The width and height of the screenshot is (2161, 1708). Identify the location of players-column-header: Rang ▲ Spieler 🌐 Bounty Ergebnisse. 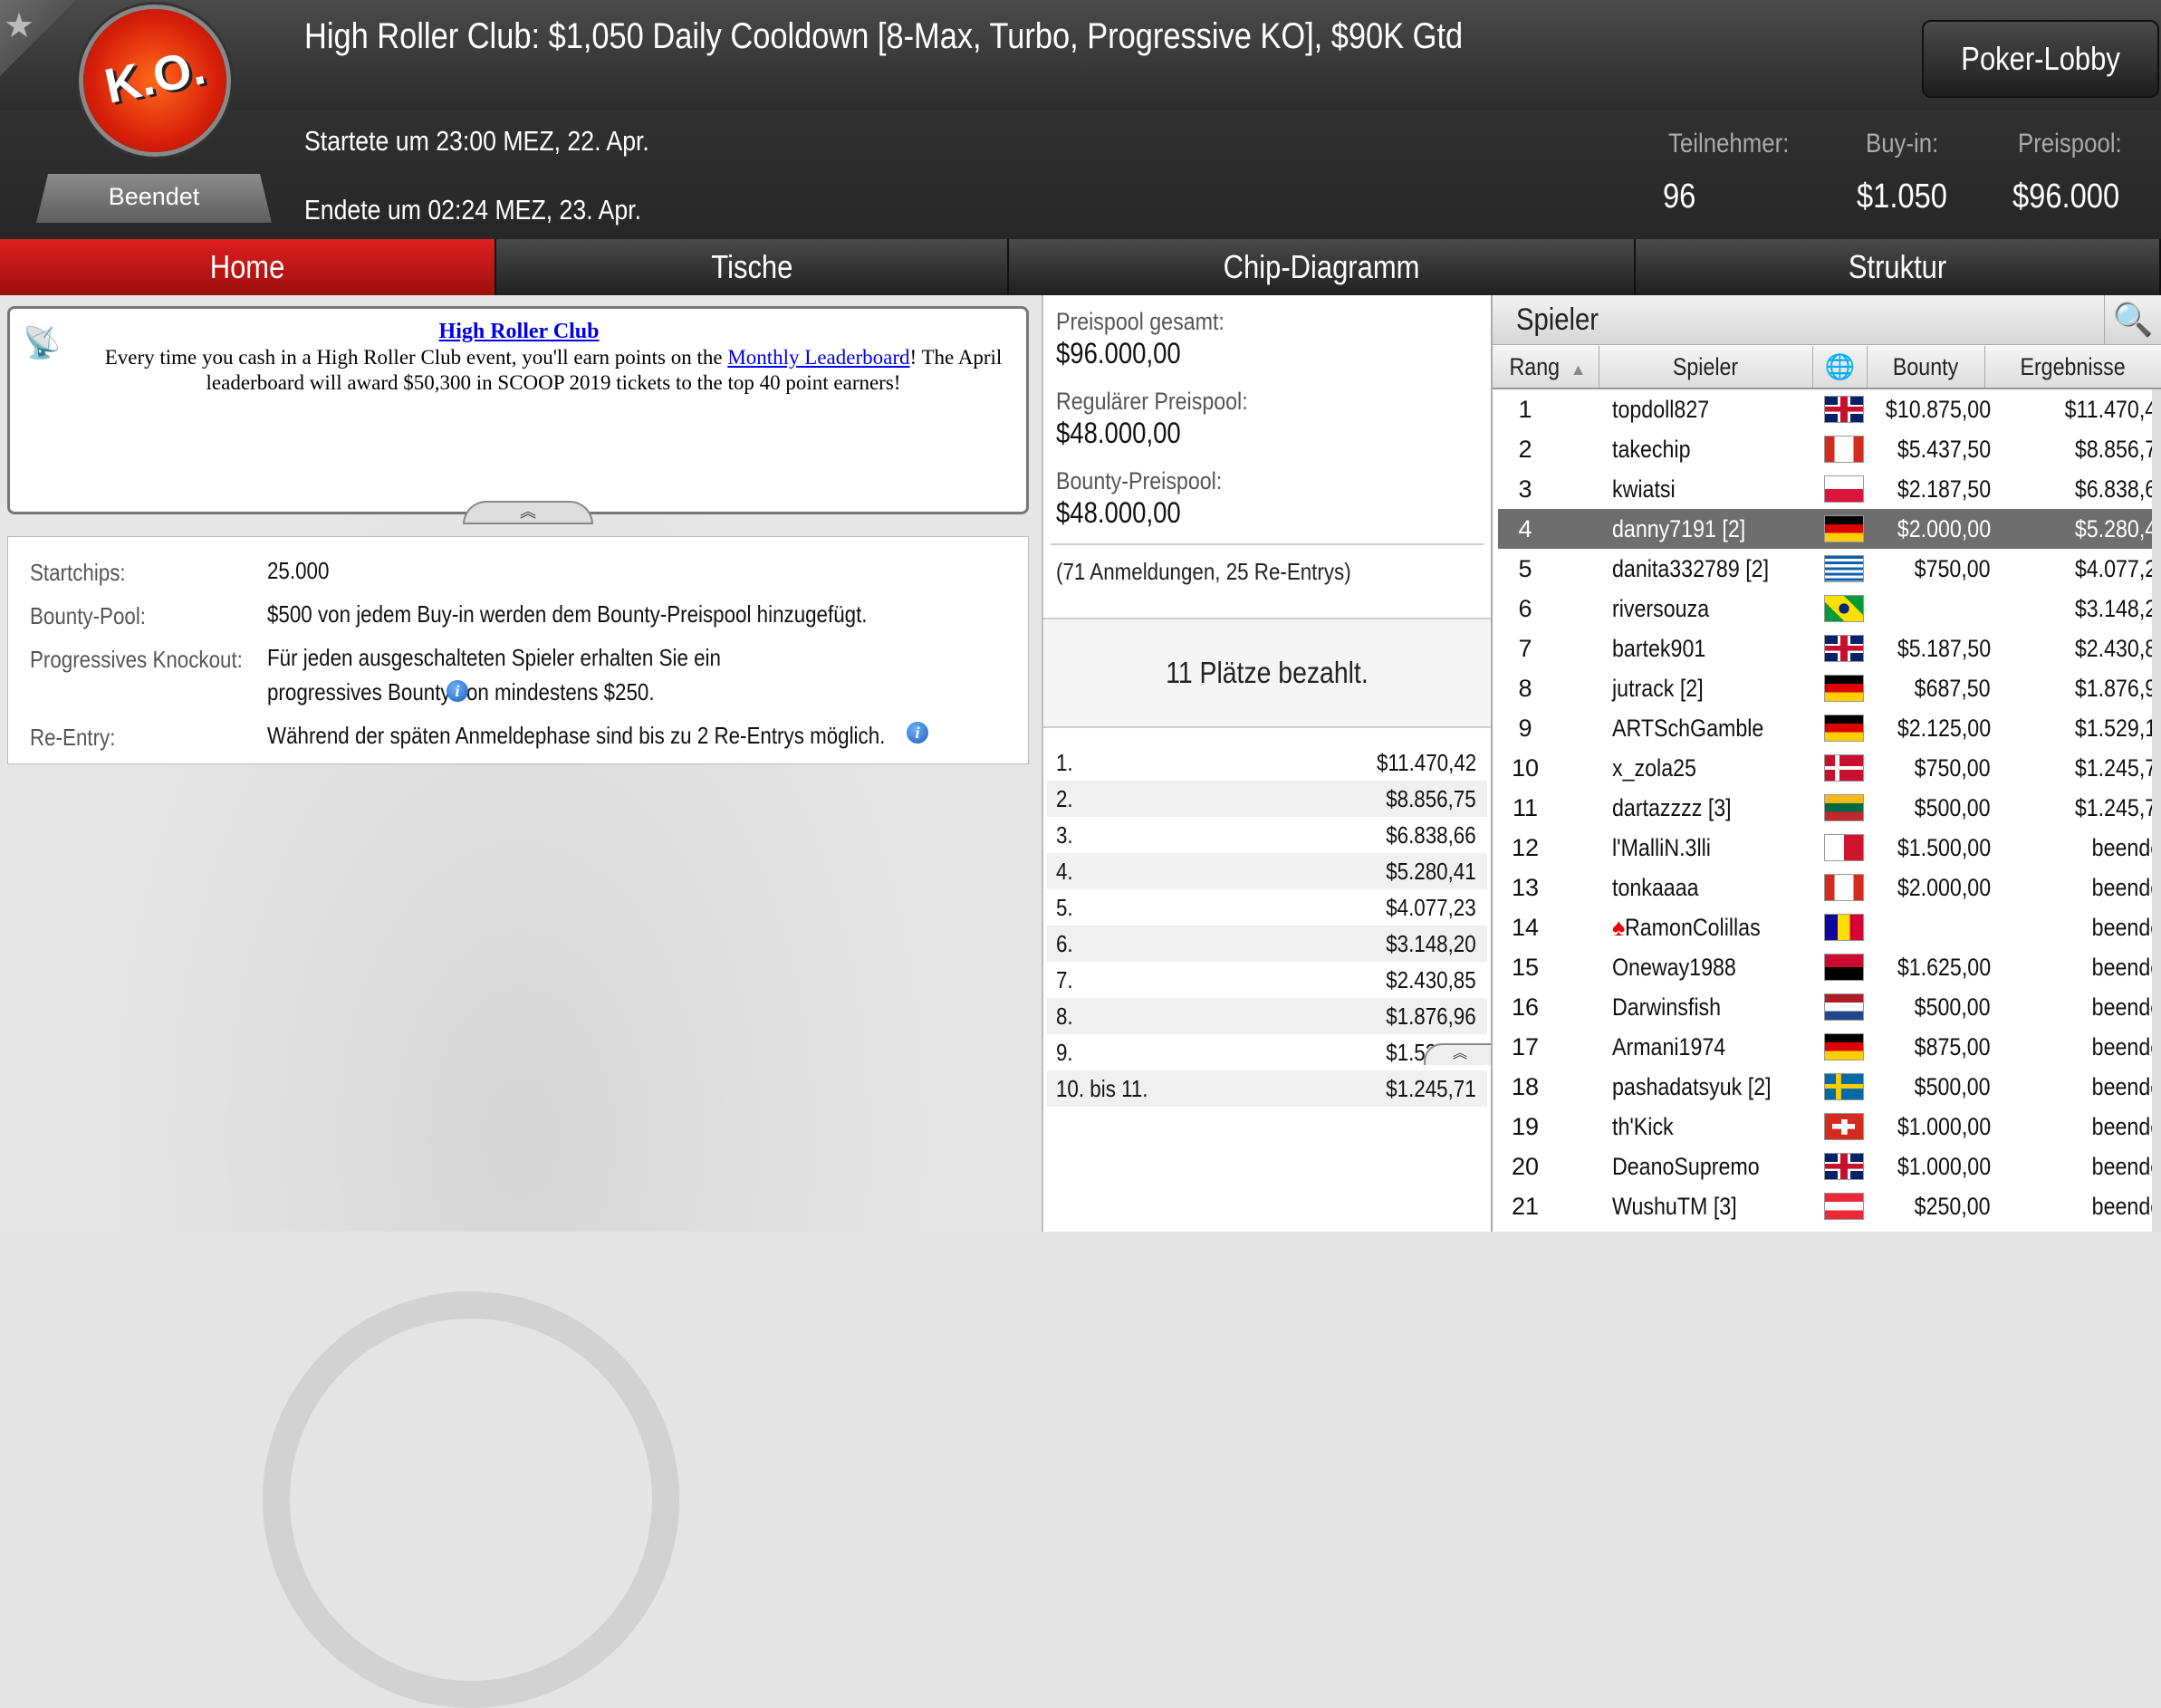
(1827, 367).